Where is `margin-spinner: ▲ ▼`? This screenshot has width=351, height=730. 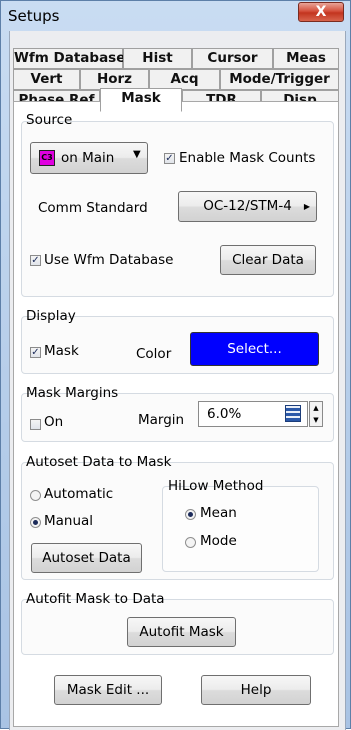
margin-spinner: ▲ ▼ is located at coordinates (316, 414).